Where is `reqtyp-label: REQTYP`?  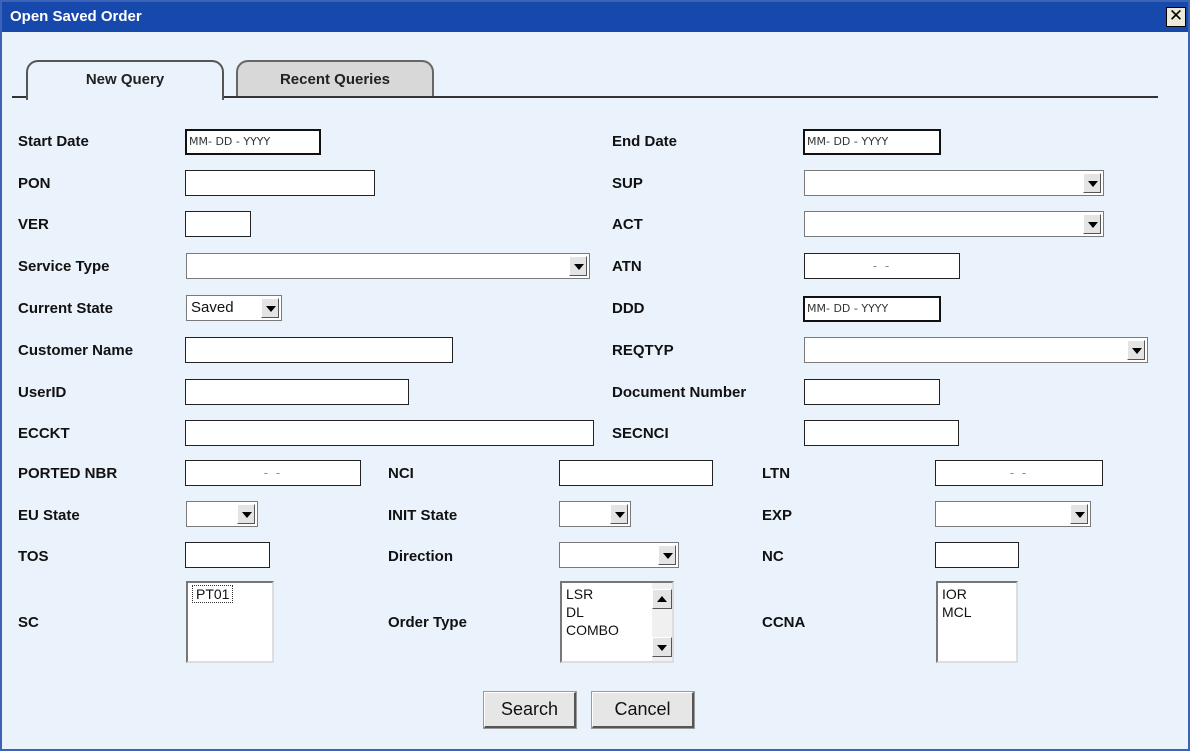 reqtyp-label: REQTYP is located at coordinates (643, 350).